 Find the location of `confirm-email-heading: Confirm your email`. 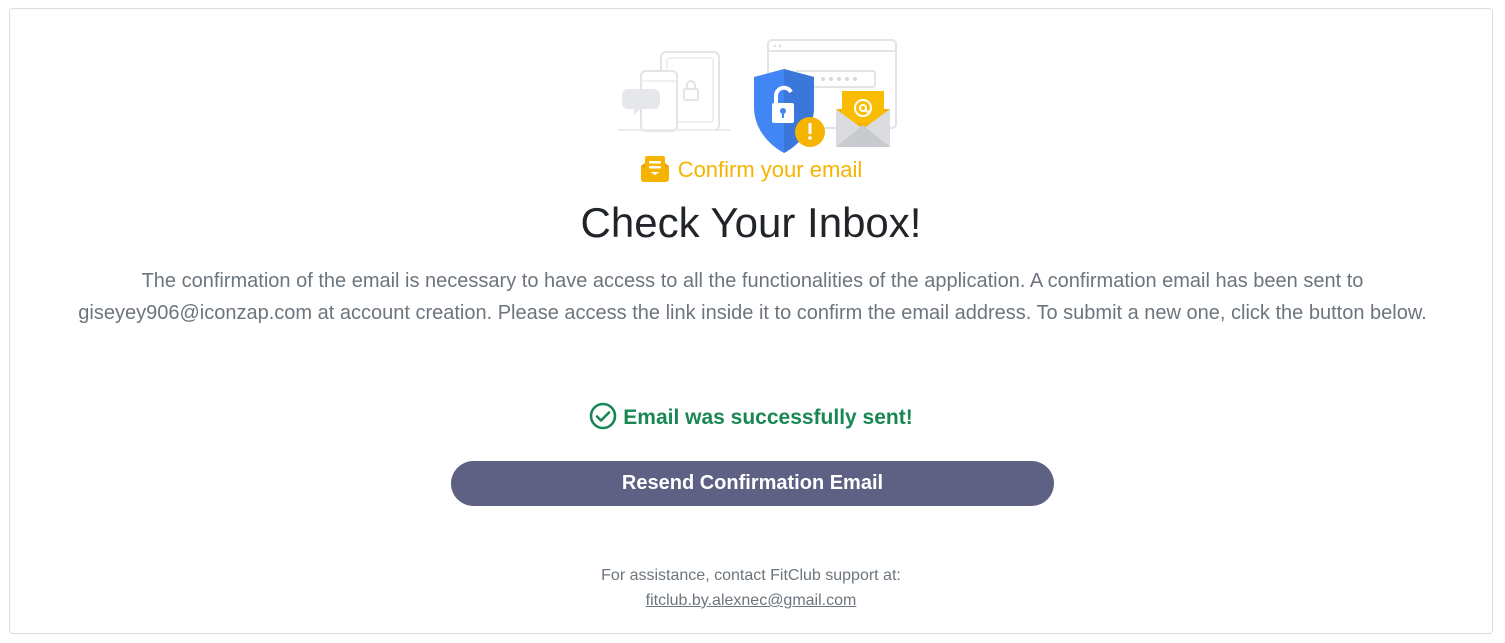

confirm-email-heading: Confirm your email is located at coordinates (751, 170).